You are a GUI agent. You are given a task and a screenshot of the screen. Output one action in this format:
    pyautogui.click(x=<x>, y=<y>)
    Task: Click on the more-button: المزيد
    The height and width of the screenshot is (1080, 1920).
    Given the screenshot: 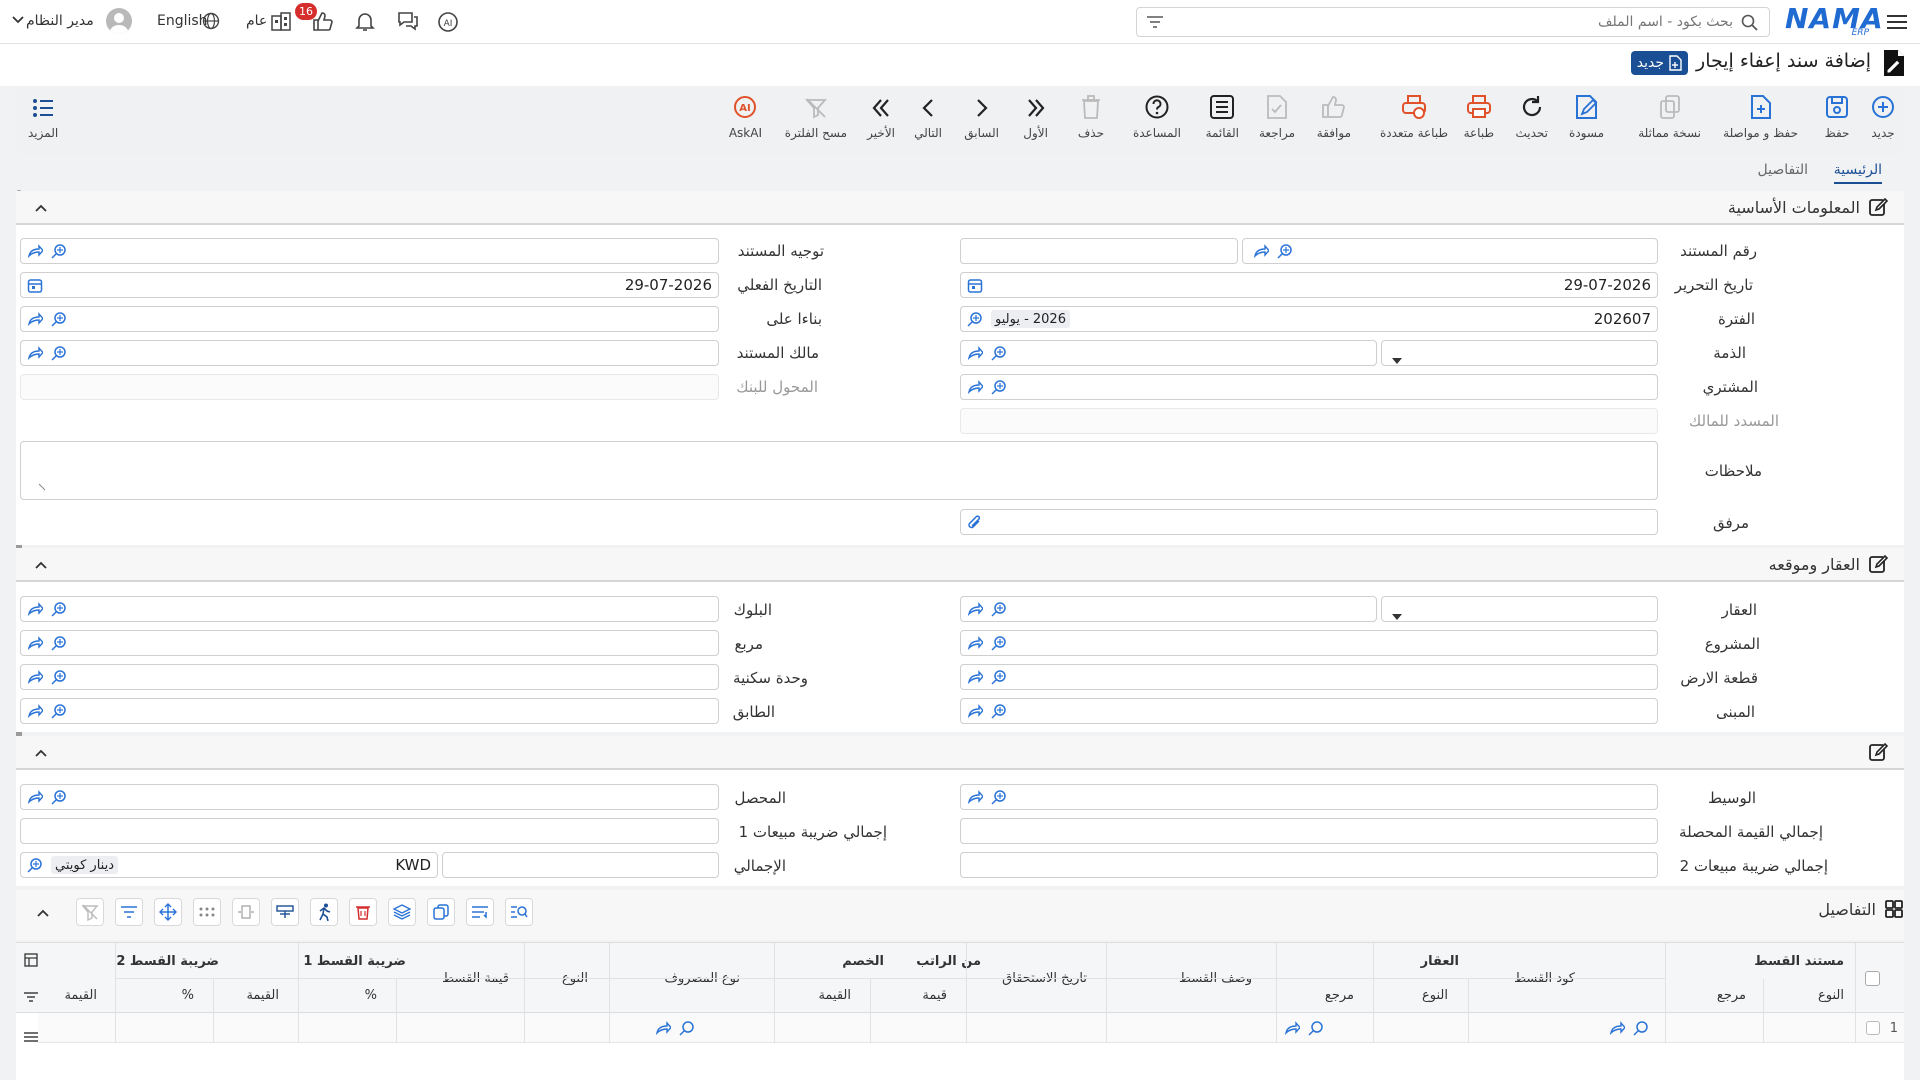 What is the action you would take?
    pyautogui.click(x=43, y=120)
    